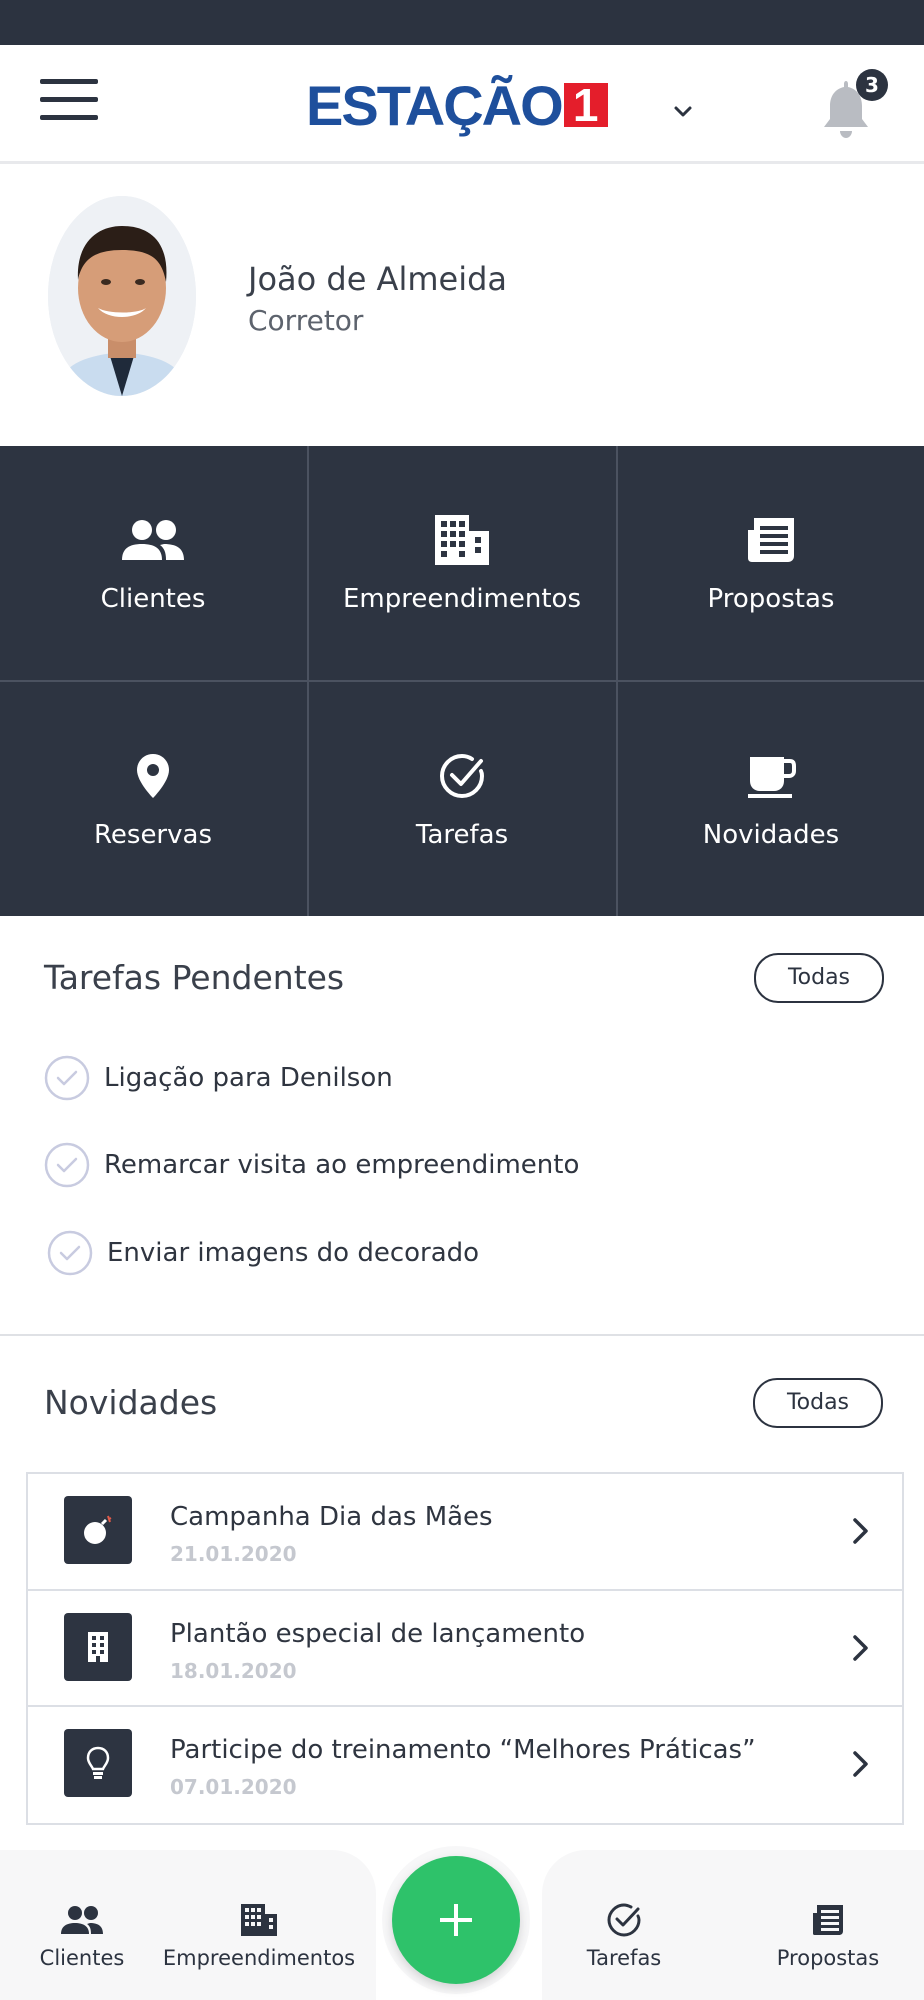 Image resolution: width=924 pixels, height=2000 pixels. What do you see at coordinates (818, 1403) in the screenshot?
I see `news-all-button: Todas` at bounding box center [818, 1403].